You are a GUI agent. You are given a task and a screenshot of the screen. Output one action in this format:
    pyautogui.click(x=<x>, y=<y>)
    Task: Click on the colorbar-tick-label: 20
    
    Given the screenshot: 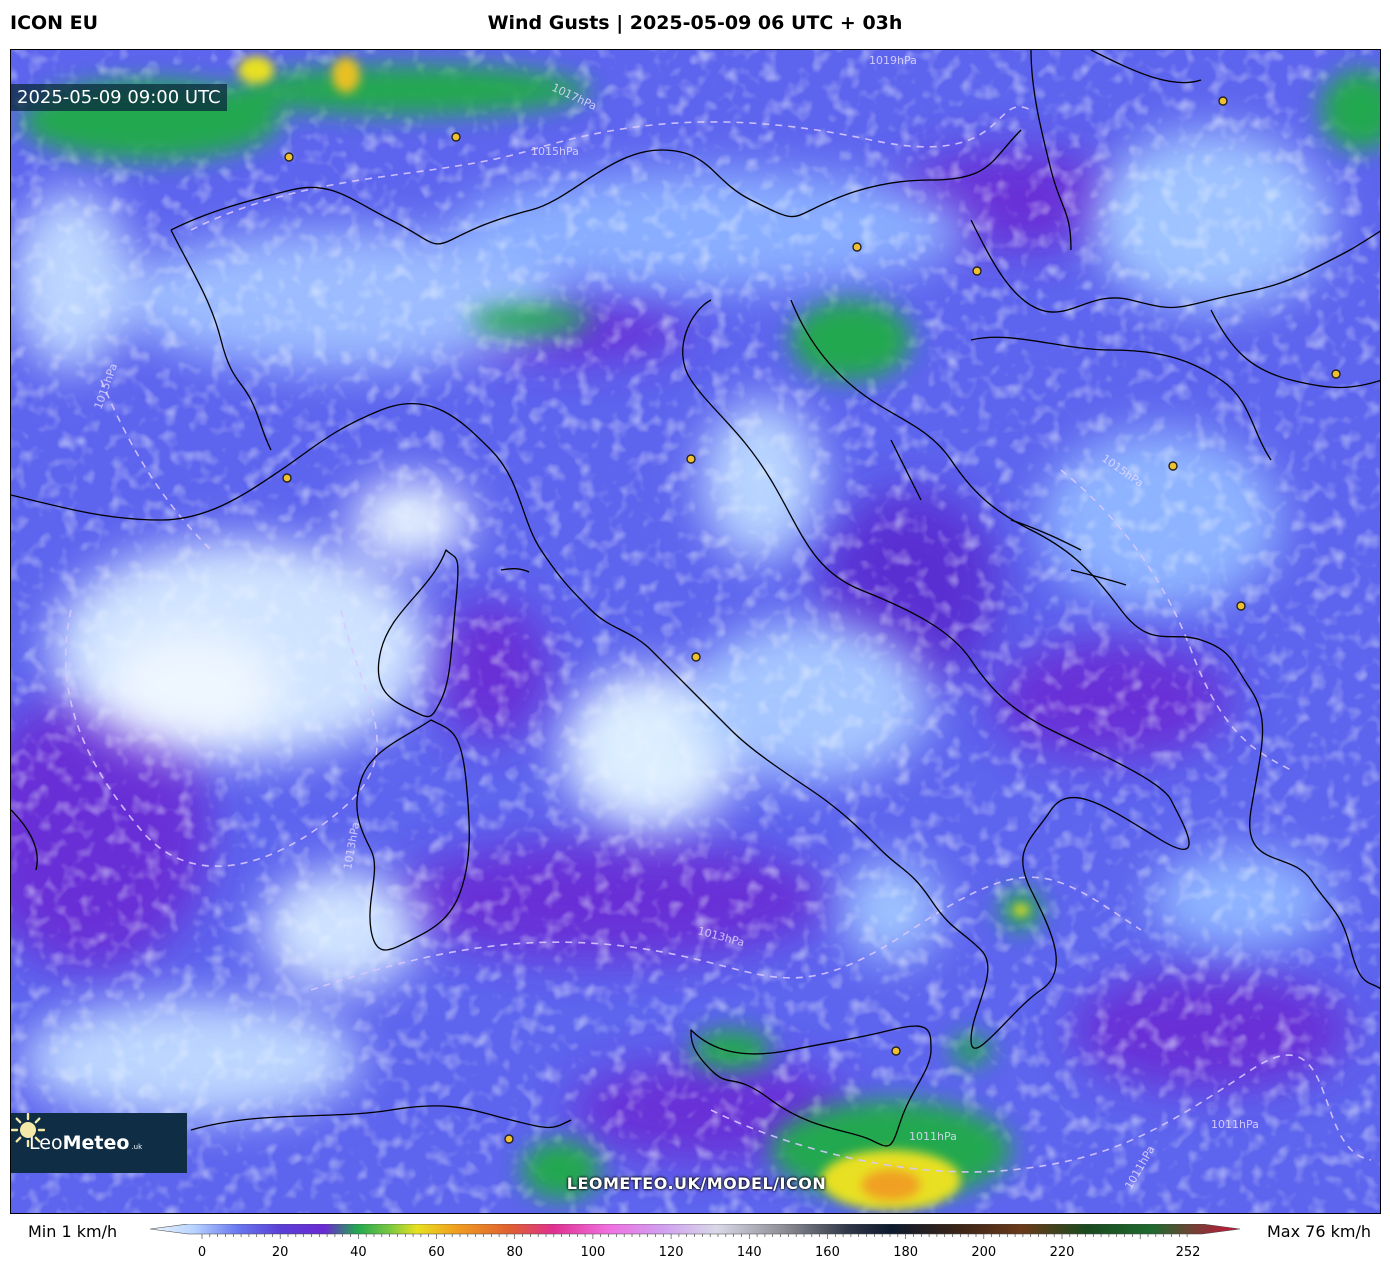 What is the action you would take?
    pyautogui.click(x=280, y=1252)
    